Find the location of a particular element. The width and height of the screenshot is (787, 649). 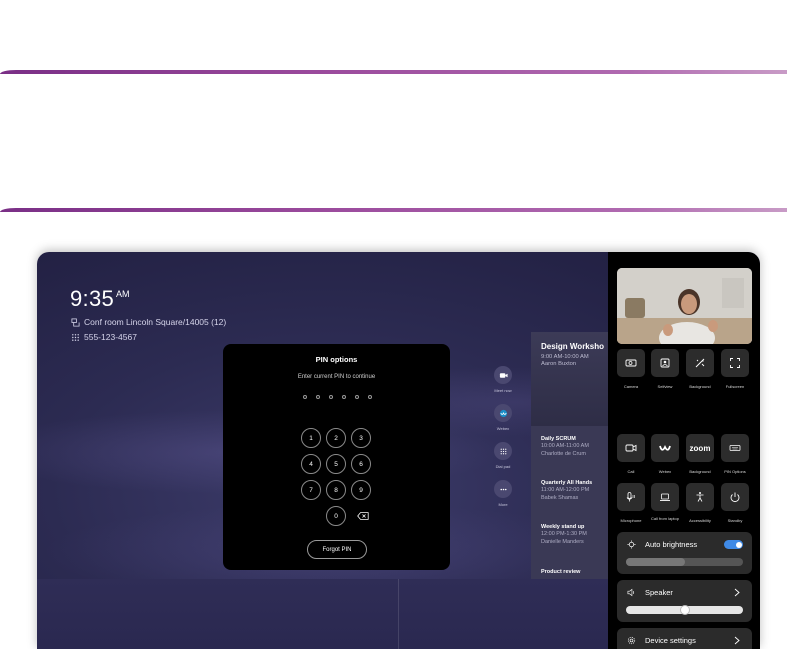

device-settings-label: Device settings is located at coordinates (670, 640).